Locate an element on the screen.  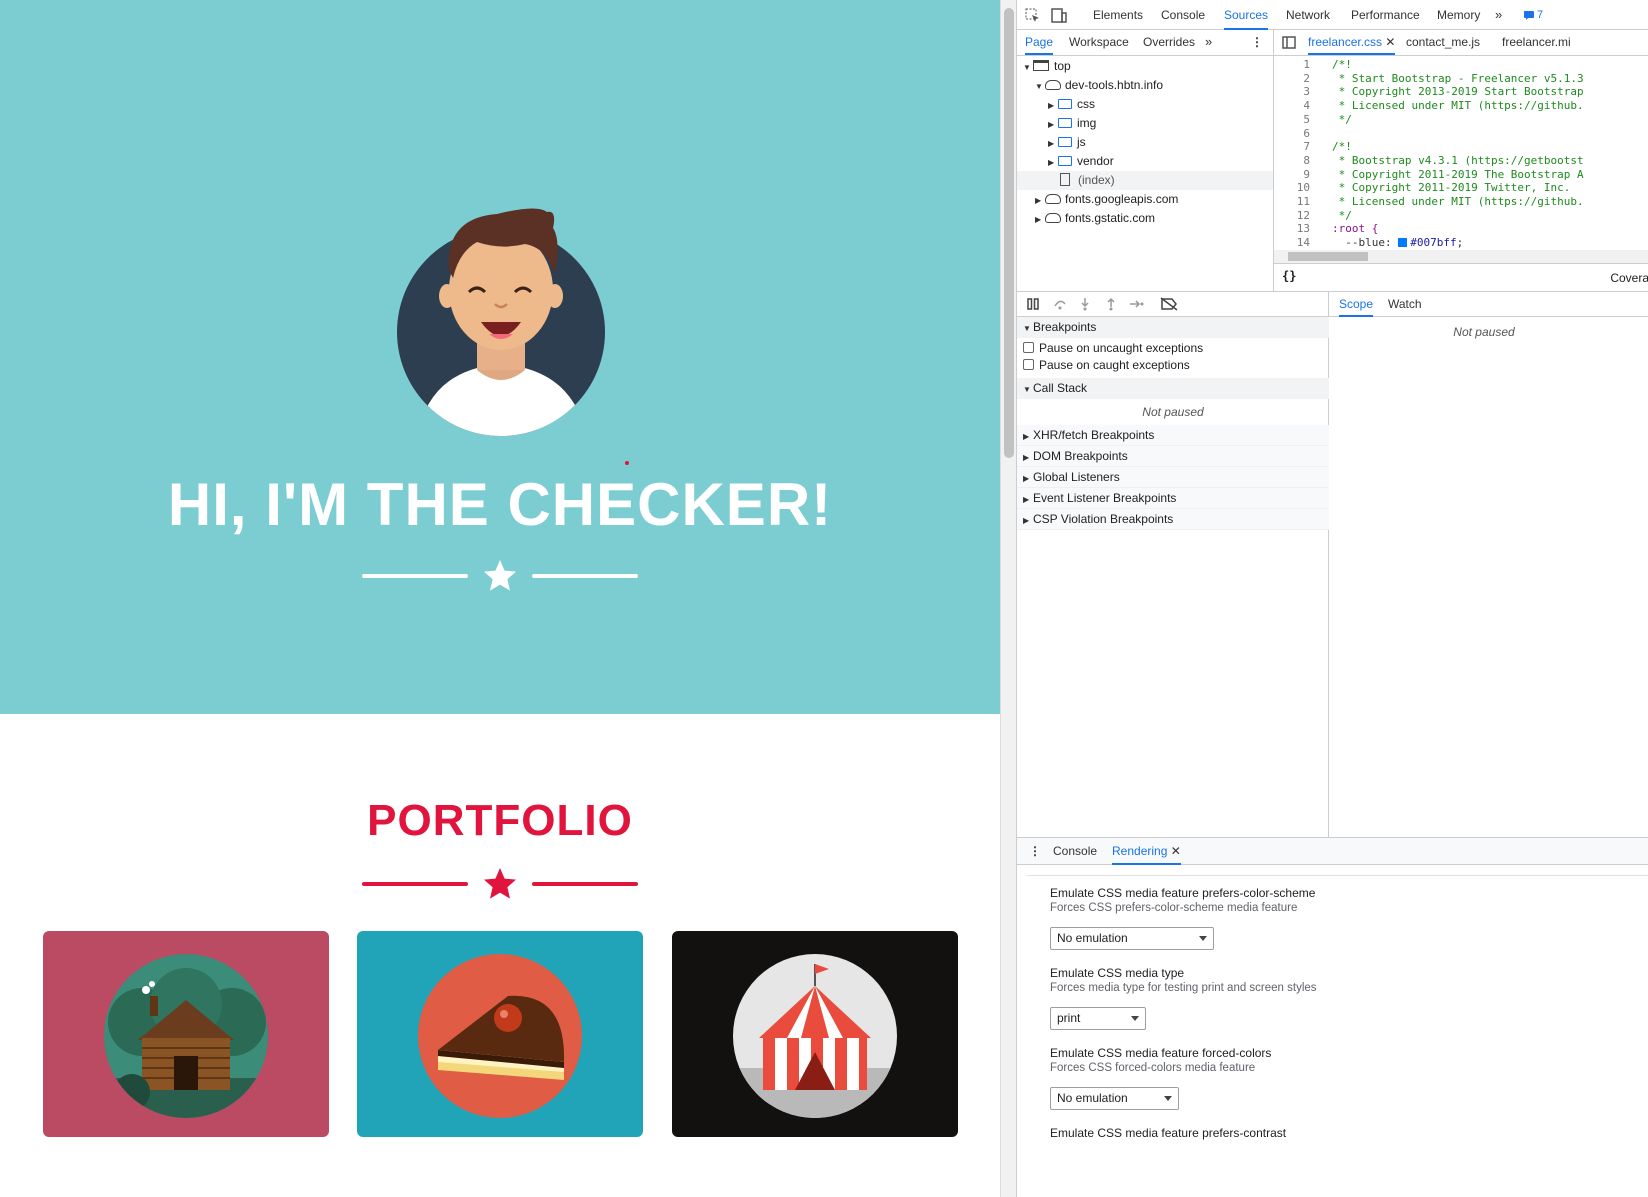
file-tab-freelancer-min: freelancer.mi is located at coordinates (1536, 42).